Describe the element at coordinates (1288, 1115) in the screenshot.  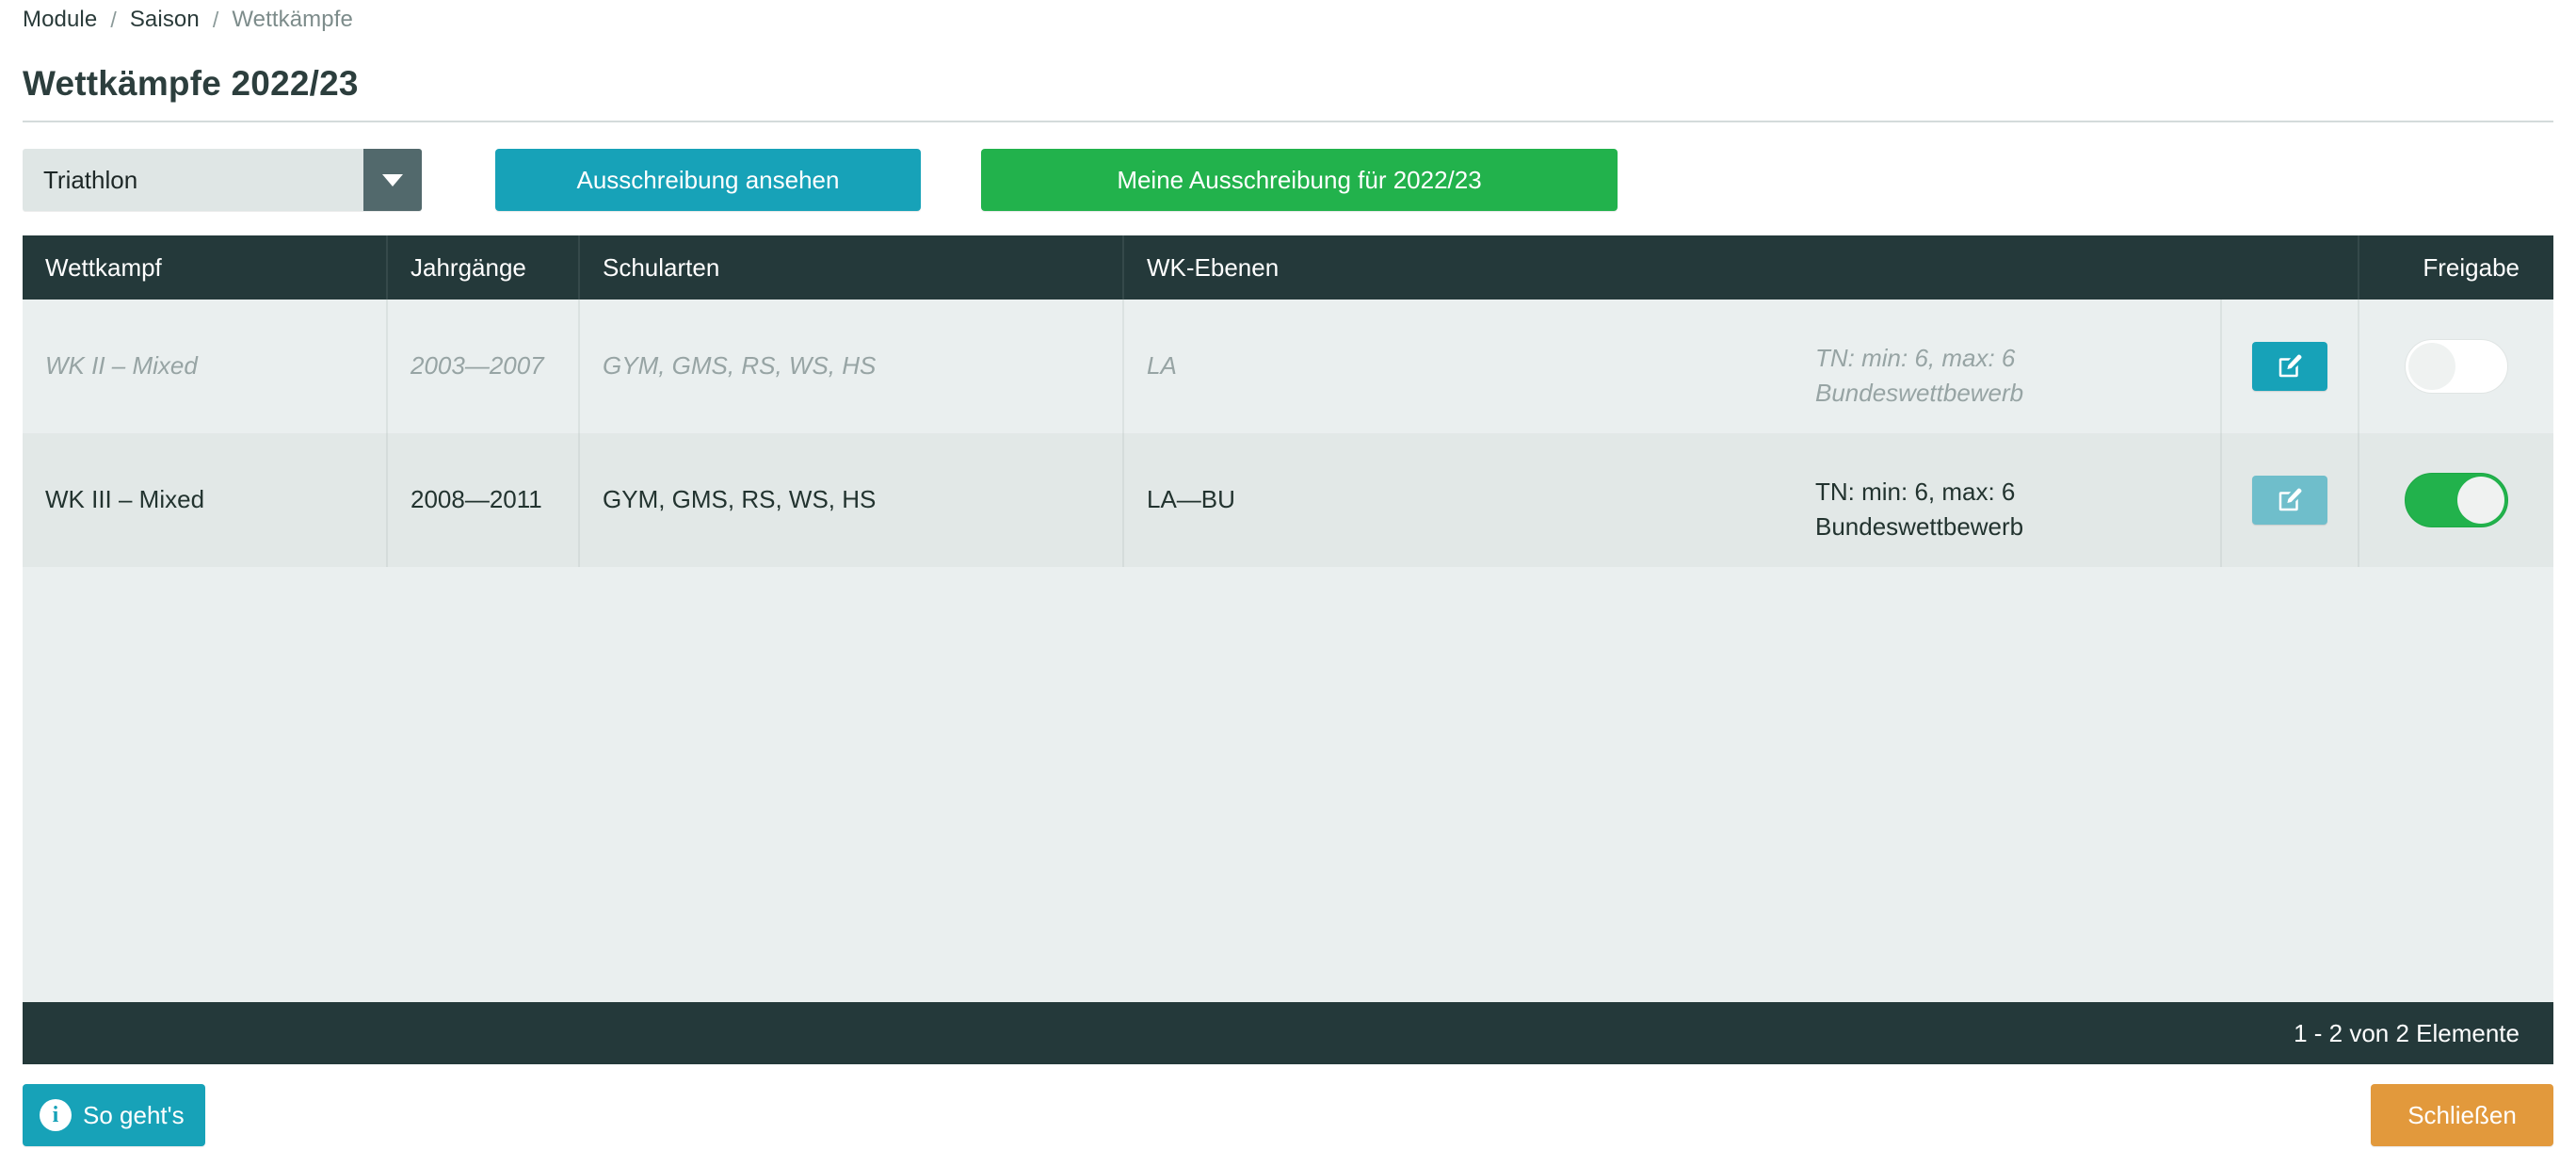
I see `bottom-action-bar: i So geht's Schließen` at that location.